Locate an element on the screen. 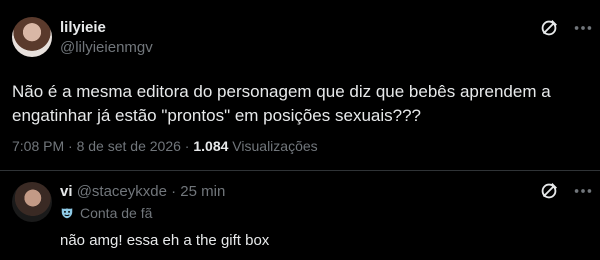 This screenshot has width=600, height=260. mask-icon is located at coordinates (67, 213).